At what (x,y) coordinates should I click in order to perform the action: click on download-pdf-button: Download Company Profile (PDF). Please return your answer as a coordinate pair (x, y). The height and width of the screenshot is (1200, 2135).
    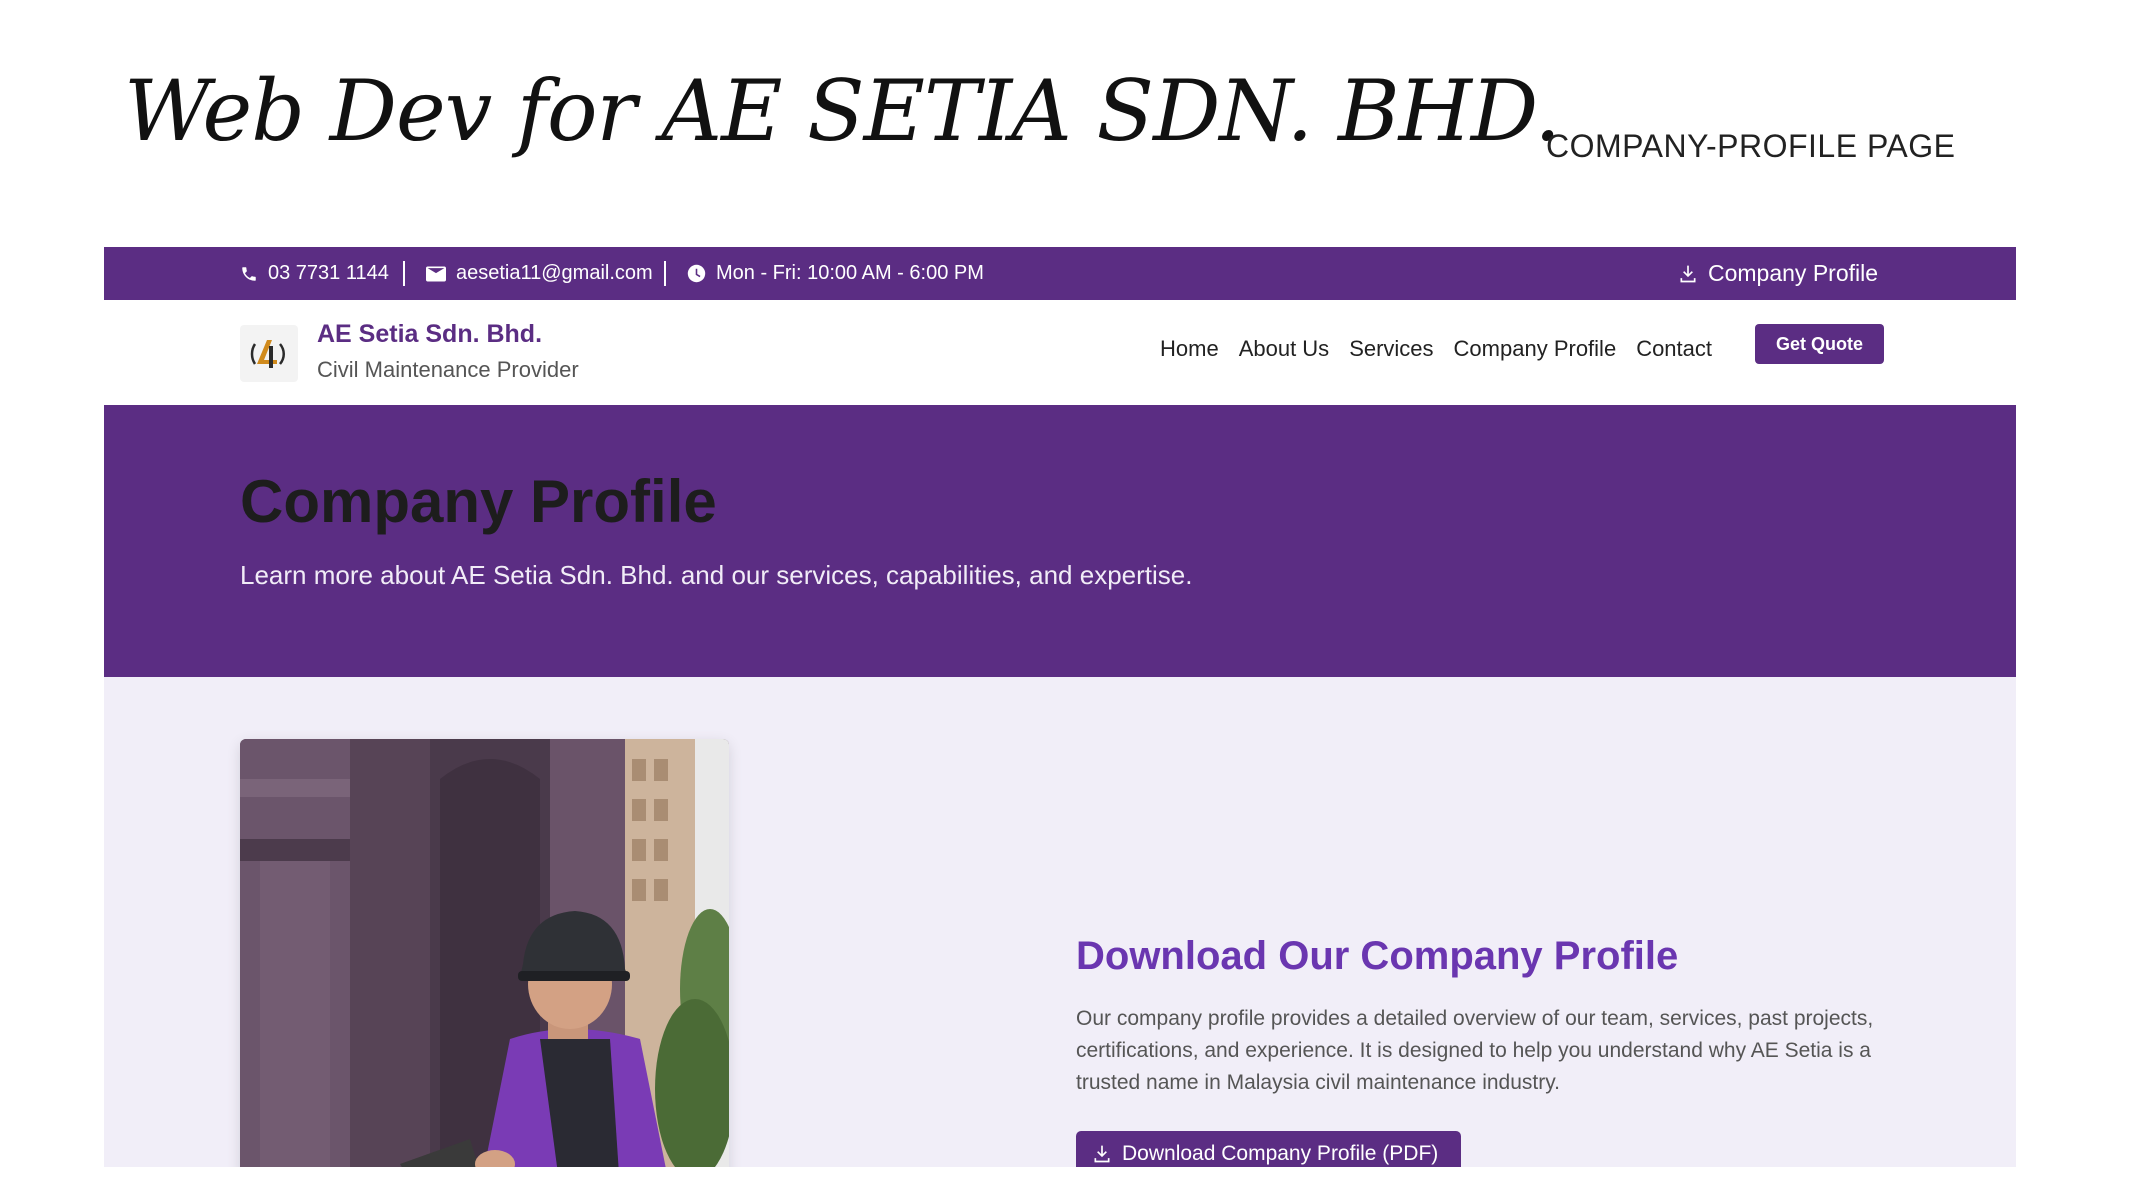
    Looking at the image, I should click on (1268, 1149).